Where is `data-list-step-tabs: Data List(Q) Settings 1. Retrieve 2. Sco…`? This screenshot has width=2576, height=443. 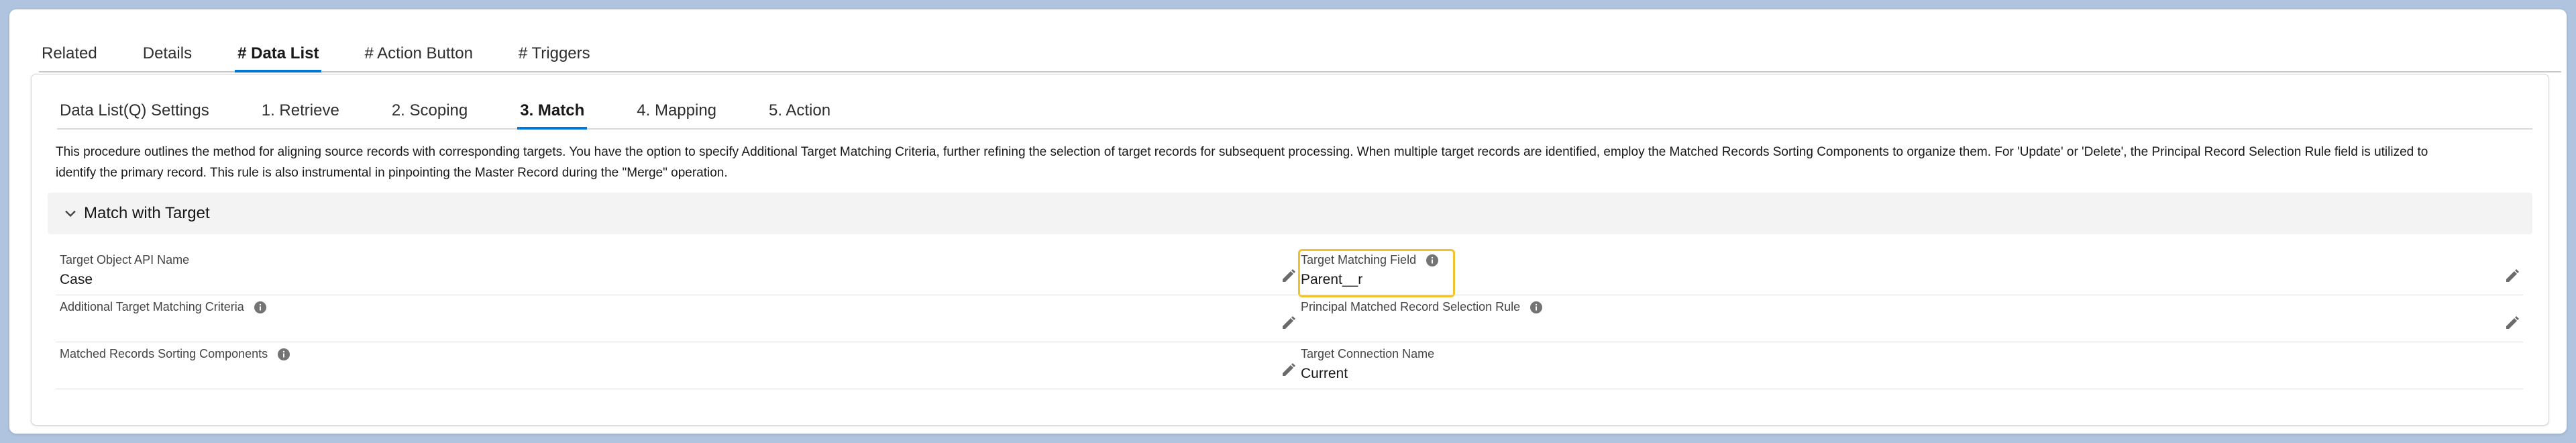 data-list-step-tabs: Data List(Q) Settings 1. Retrieve 2. Sco… is located at coordinates (1294, 111).